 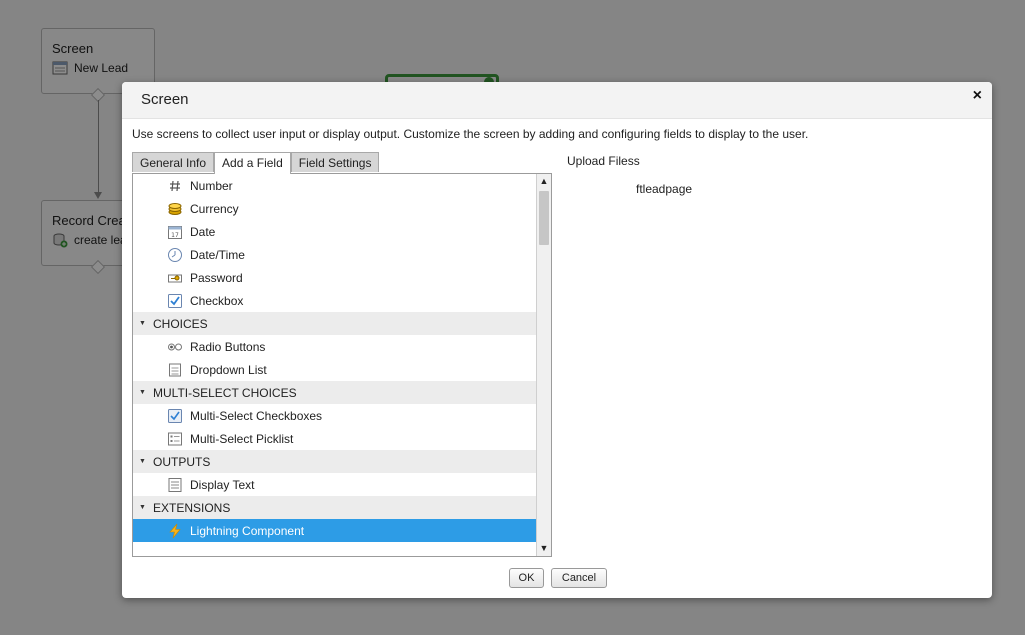 I want to click on hash-icon, so click(x=175, y=186).